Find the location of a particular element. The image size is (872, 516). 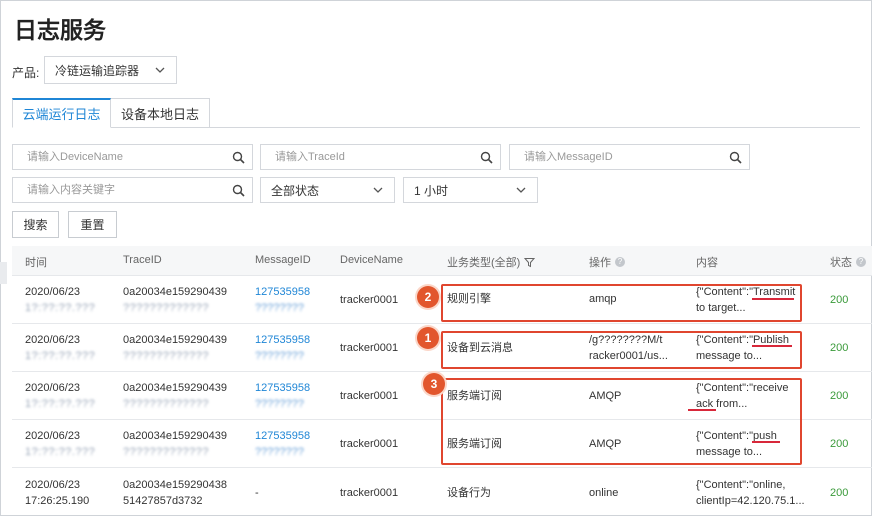

annotation-badge-3: 3 is located at coordinates (434, 384).